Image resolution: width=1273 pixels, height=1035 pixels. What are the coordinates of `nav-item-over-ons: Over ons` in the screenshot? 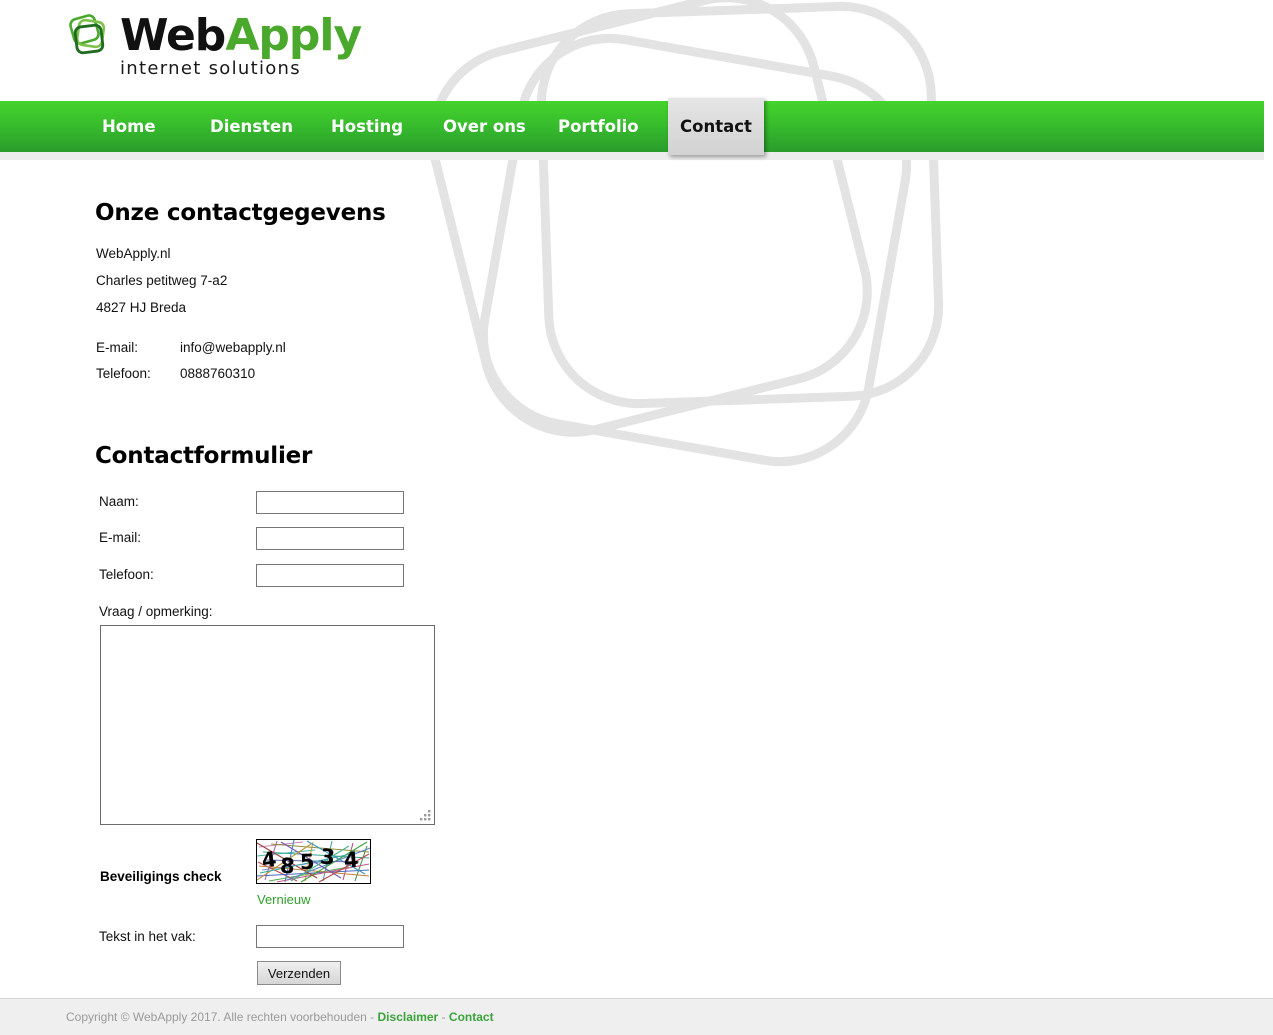 It's located at (484, 126).